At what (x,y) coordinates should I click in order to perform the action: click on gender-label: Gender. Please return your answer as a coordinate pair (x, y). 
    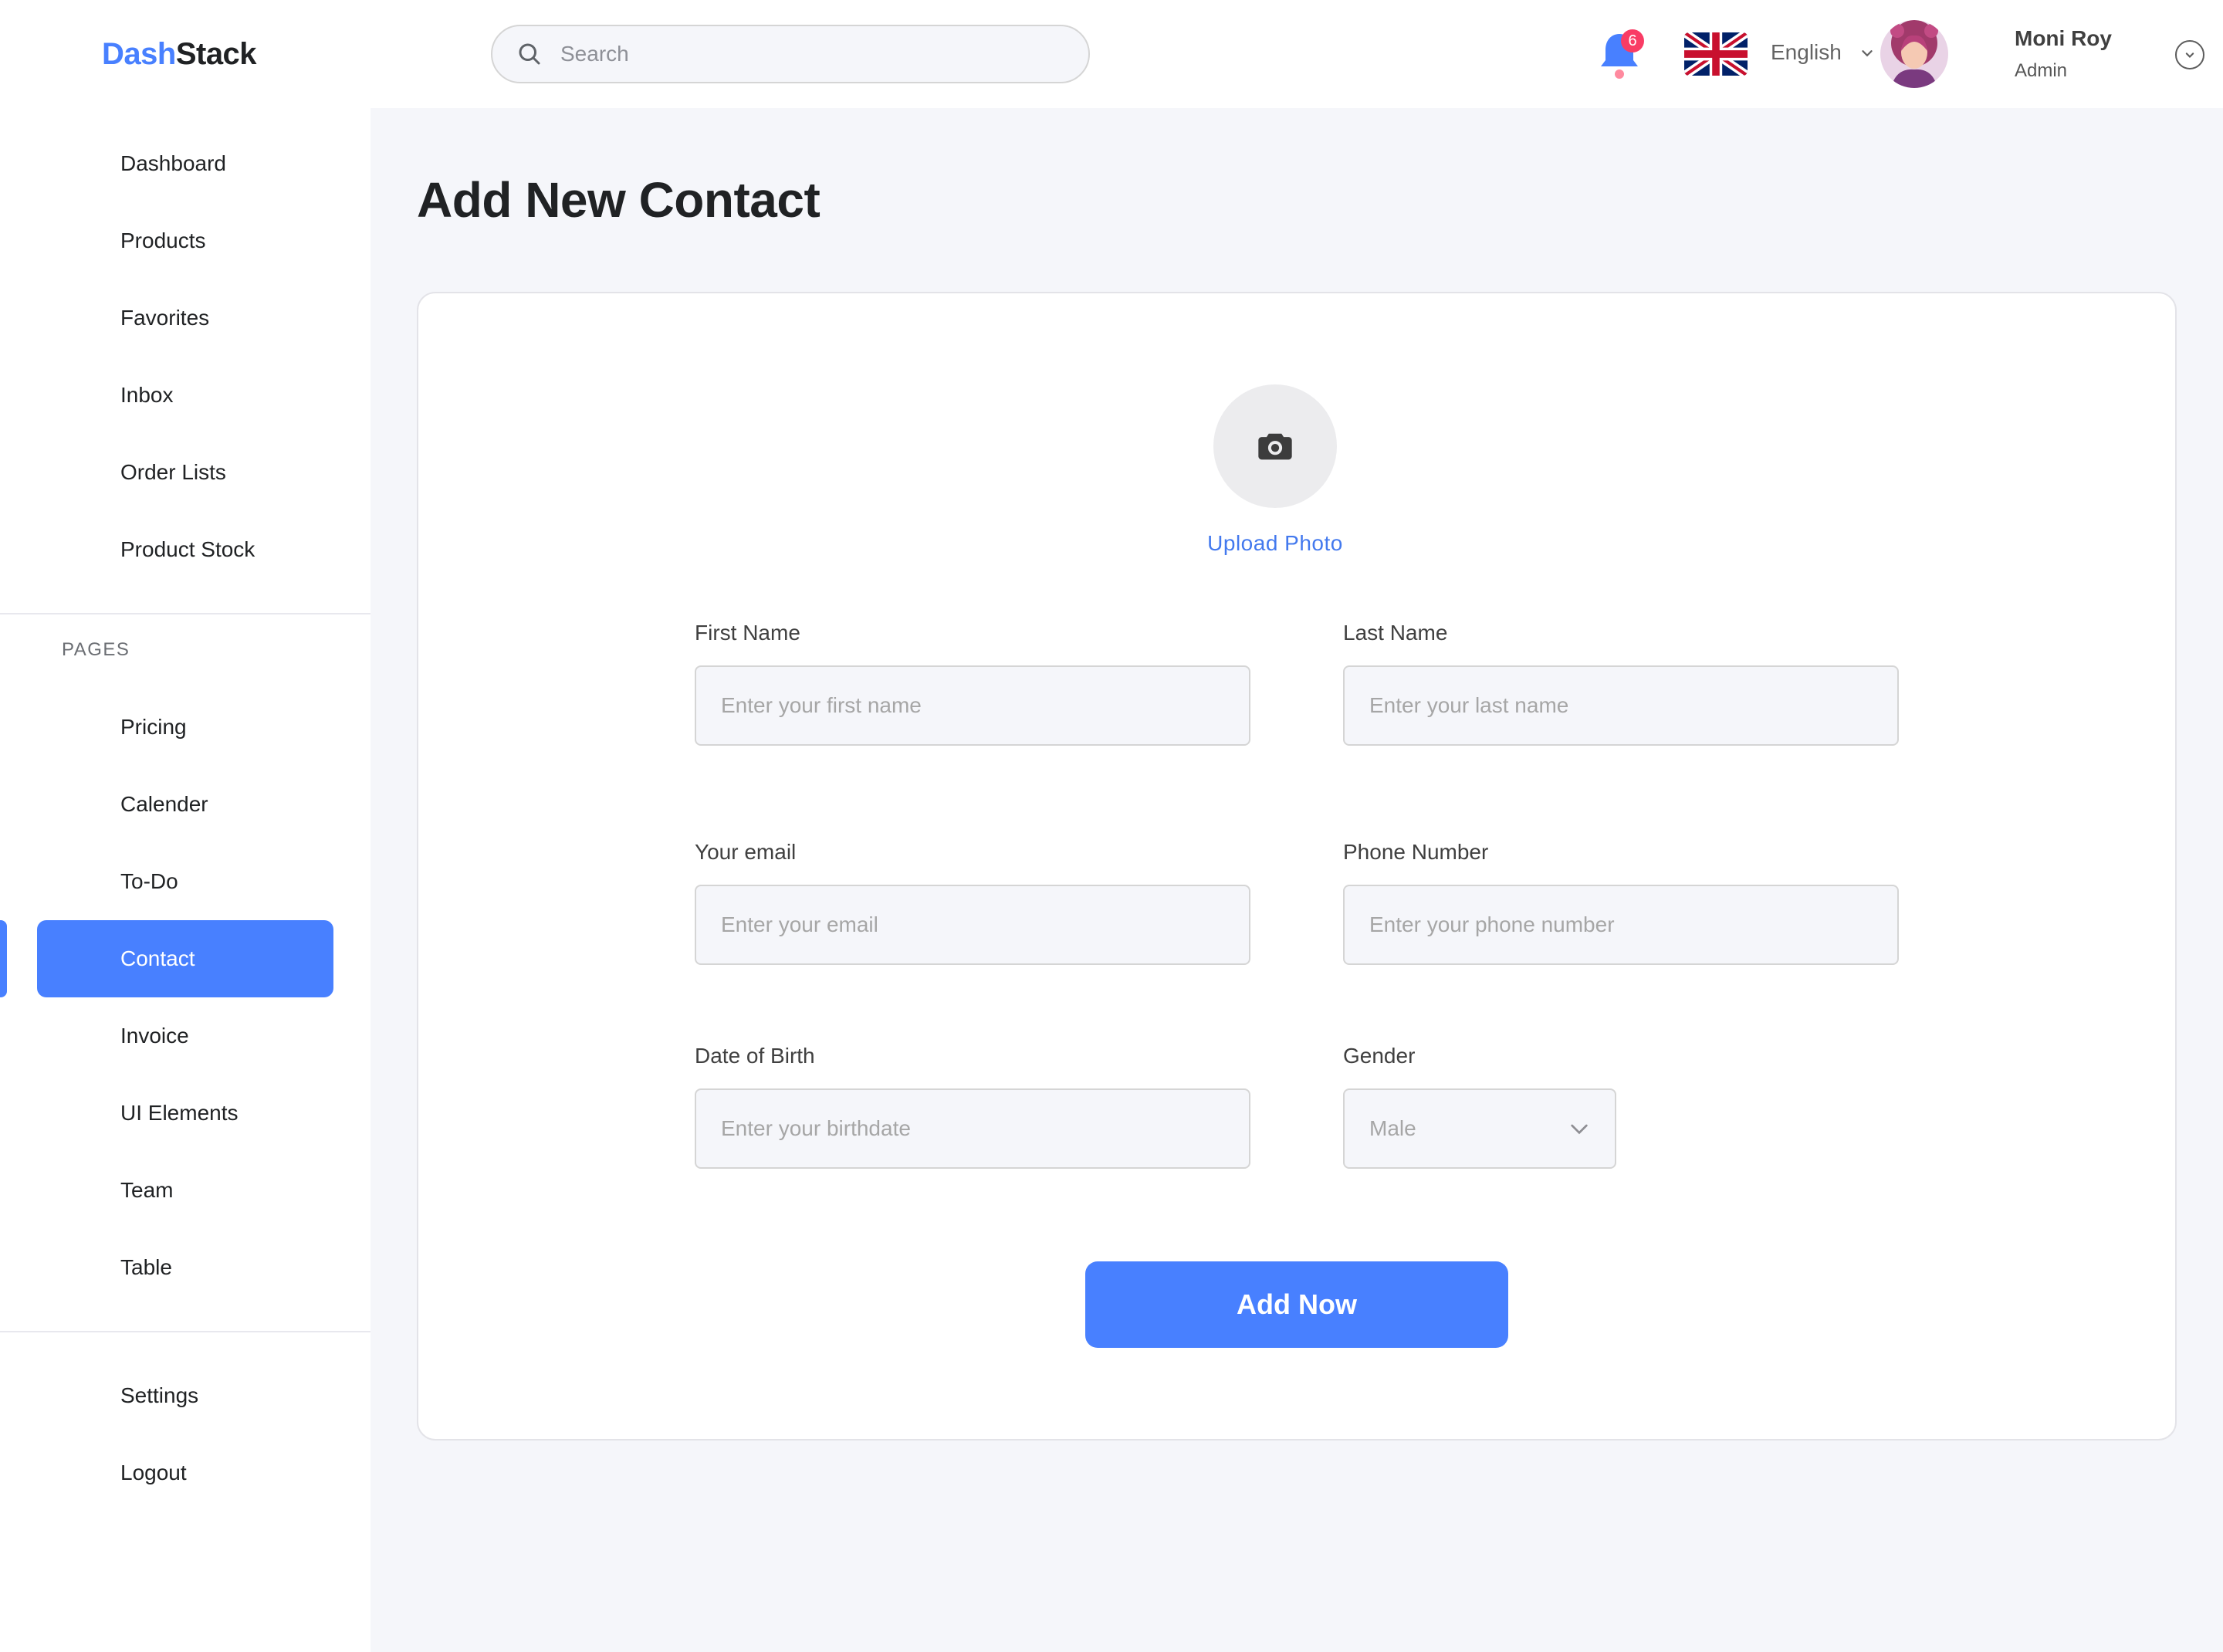
    Looking at the image, I should click on (1379, 1056).